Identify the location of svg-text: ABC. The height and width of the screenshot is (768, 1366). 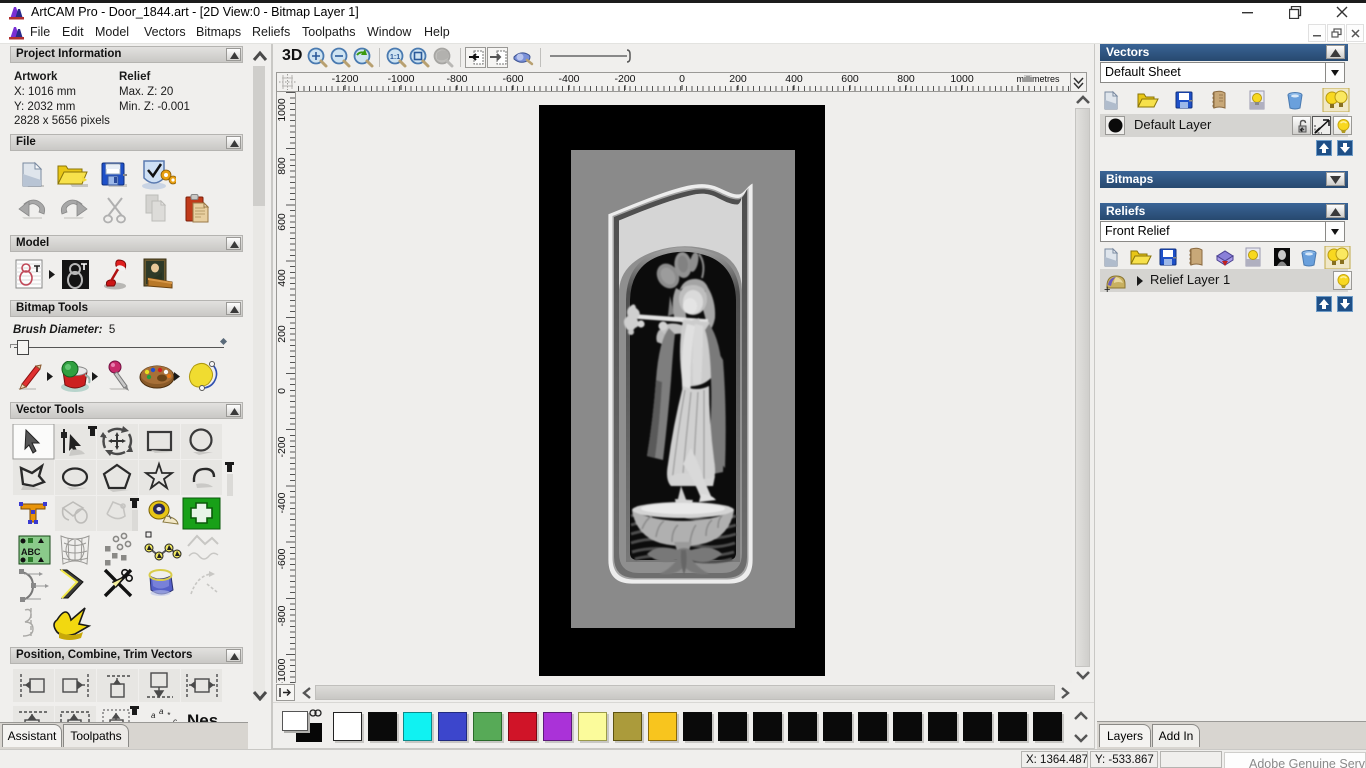
(31, 552).